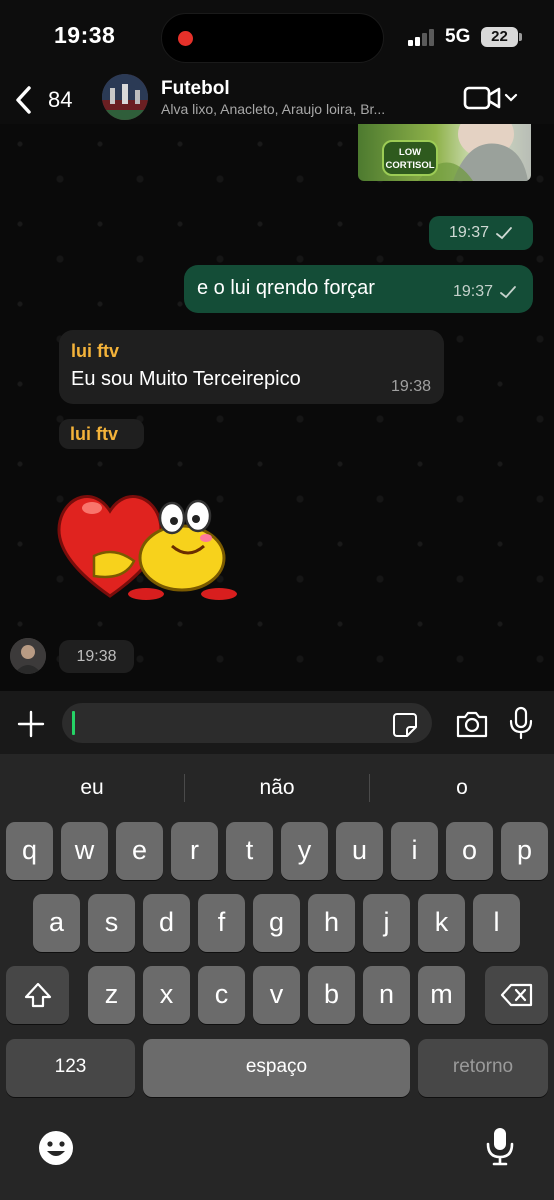 The image size is (554, 1200). Describe the element at coordinates (31, 724) in the screenshot. I see `plus-icon` at that location.